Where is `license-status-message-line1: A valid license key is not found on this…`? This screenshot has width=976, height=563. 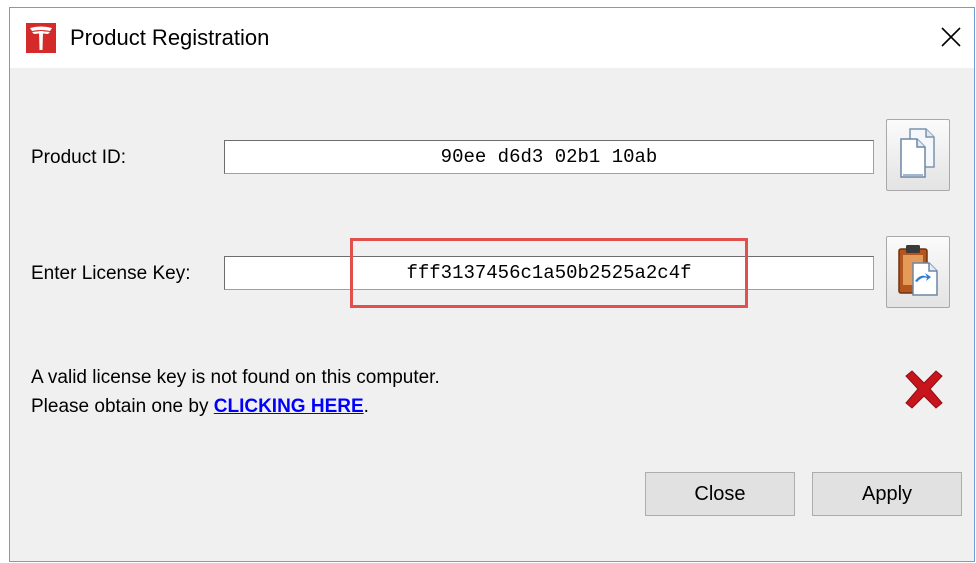
license-status-message-line1: A valid license key is not found on this… is located at coordinates (235, 377).